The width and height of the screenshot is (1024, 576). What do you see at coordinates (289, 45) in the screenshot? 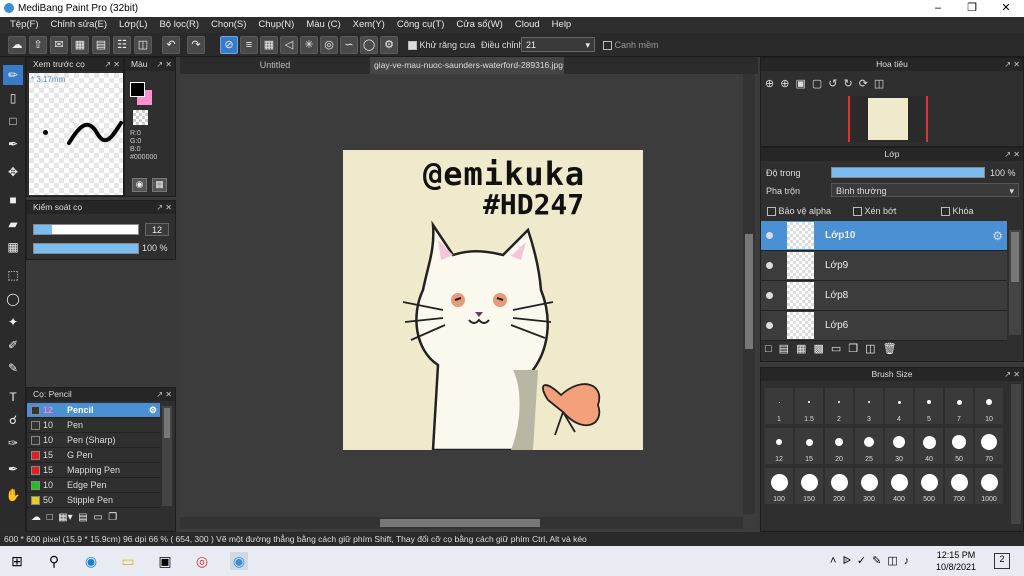
I see `vanish-snap-icon: ◁` at bounding box center [289, 45].